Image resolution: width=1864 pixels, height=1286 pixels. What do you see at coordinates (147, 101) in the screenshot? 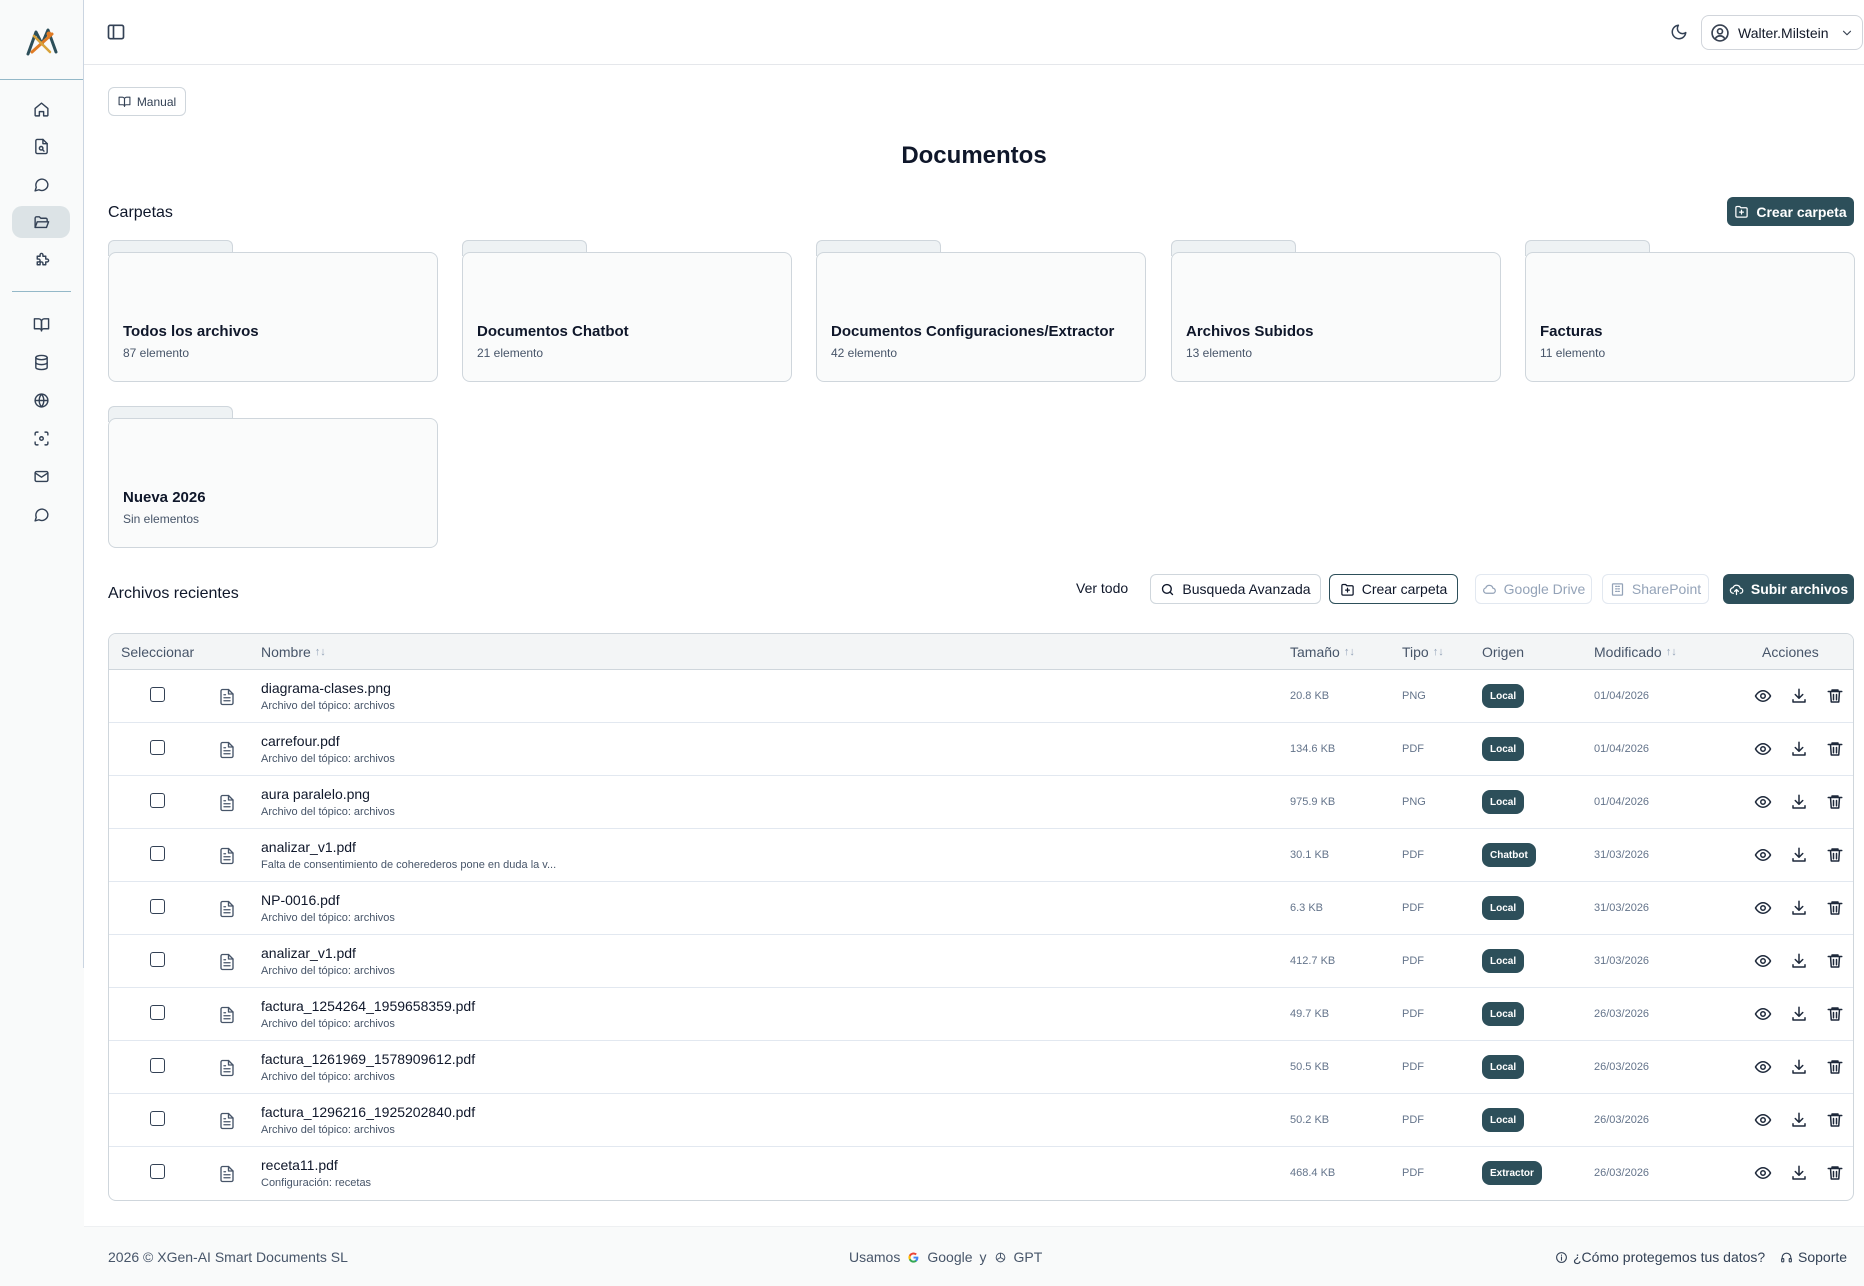
I see `manual-button: Manual` at bounding box center [147, 101].